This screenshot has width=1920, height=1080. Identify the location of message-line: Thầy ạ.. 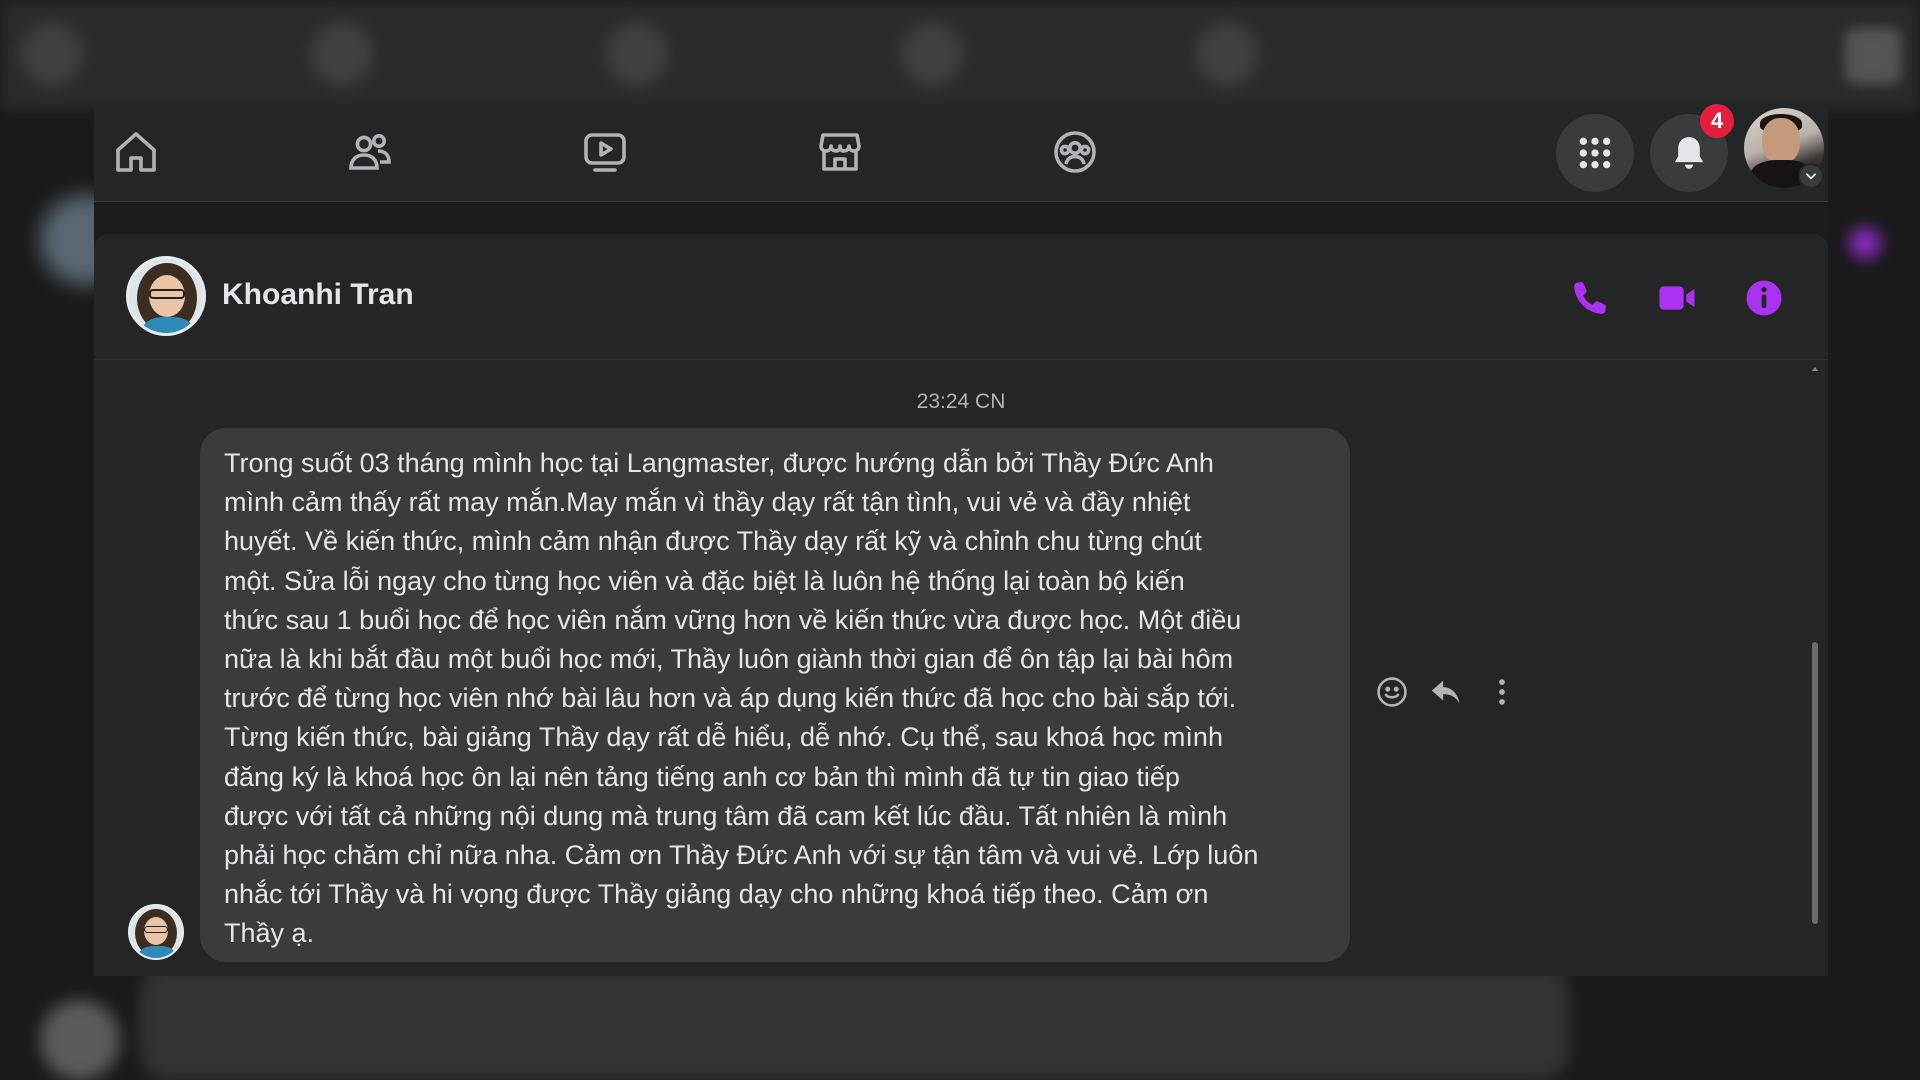
(269, 933).